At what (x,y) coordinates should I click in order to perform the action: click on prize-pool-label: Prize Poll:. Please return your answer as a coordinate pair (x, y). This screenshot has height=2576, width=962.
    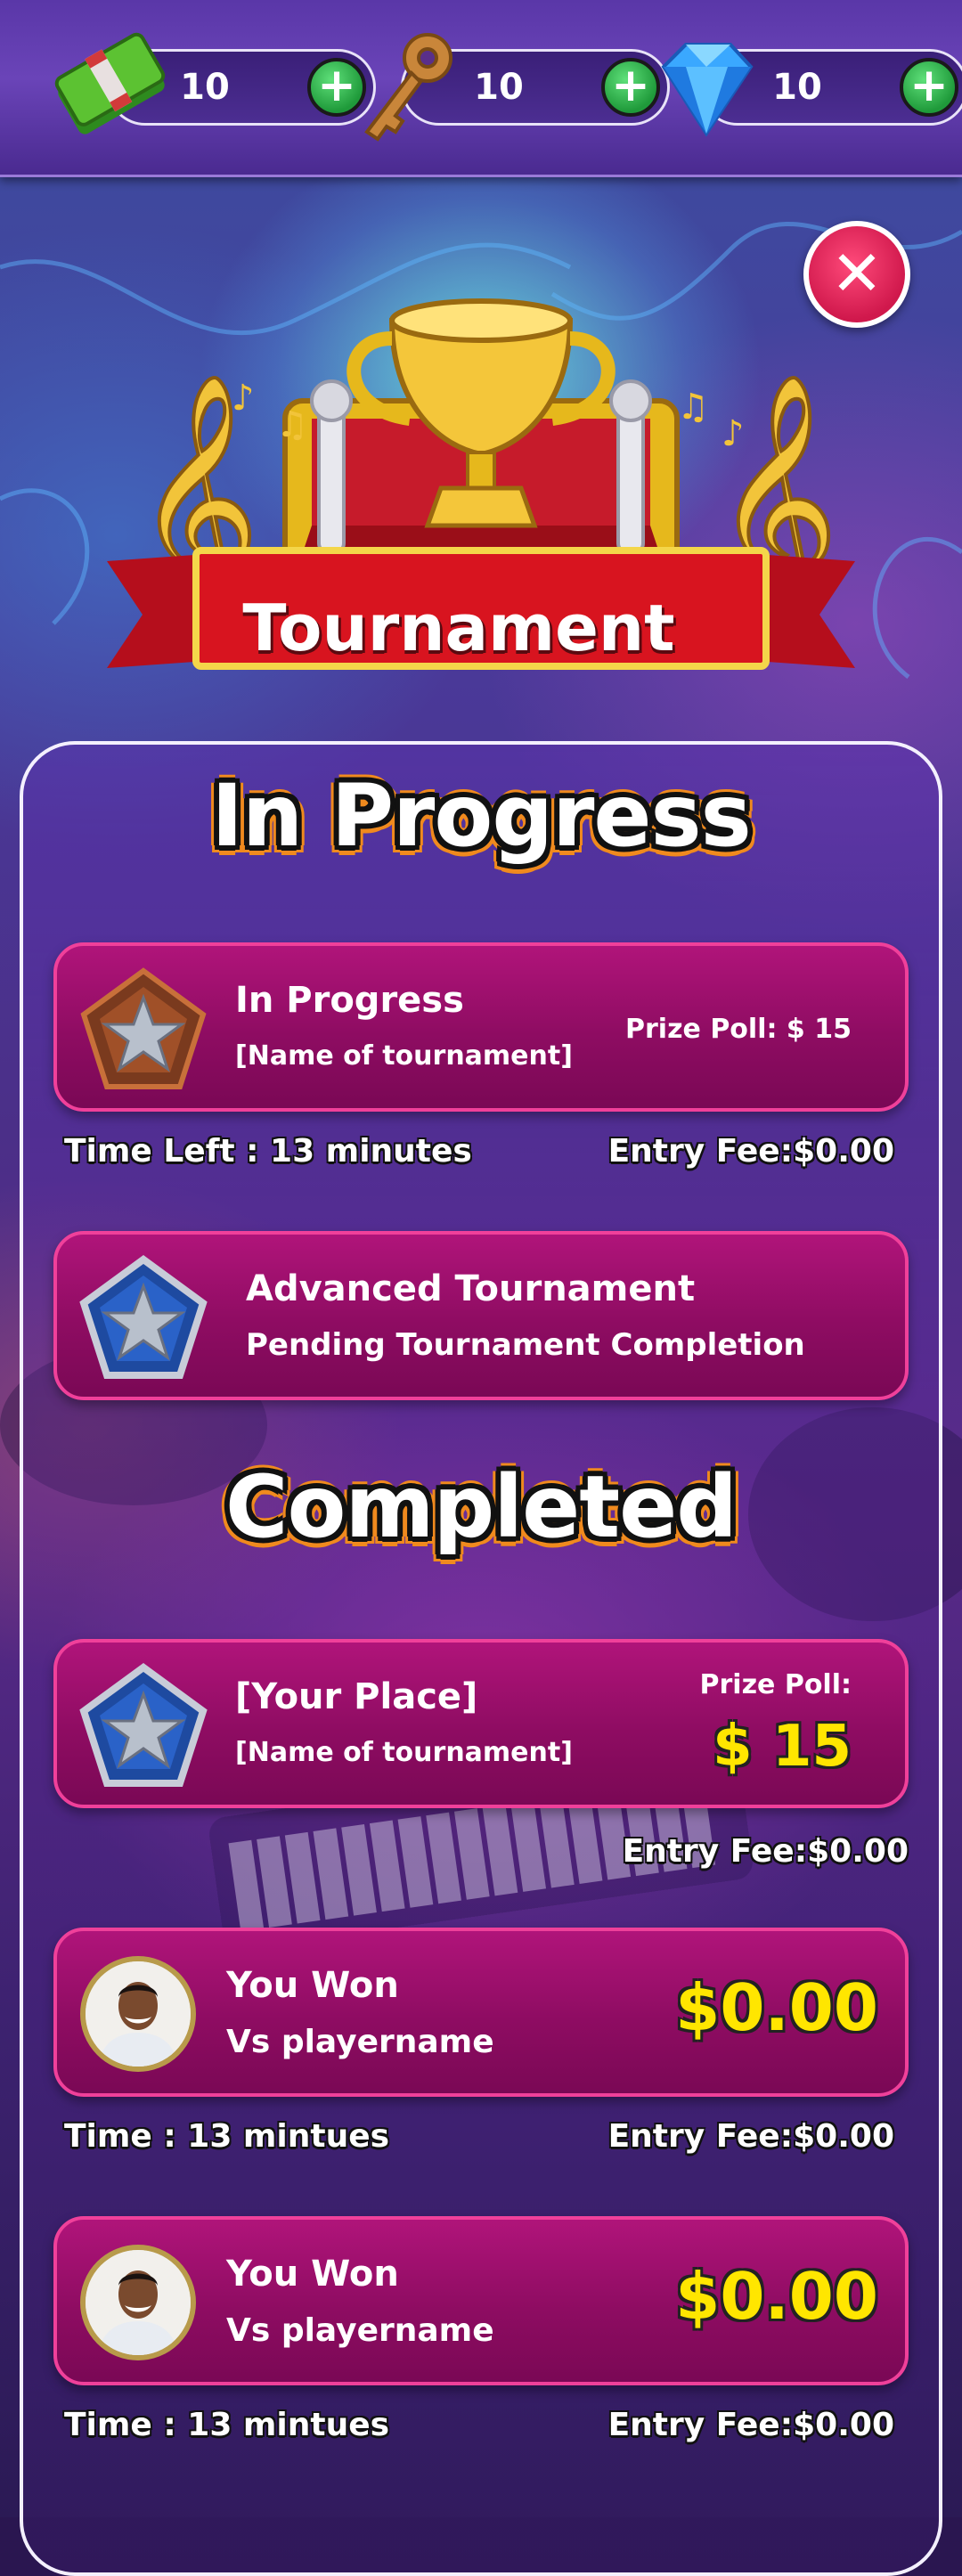
    Looking at the image, I should click on (775, 1684).